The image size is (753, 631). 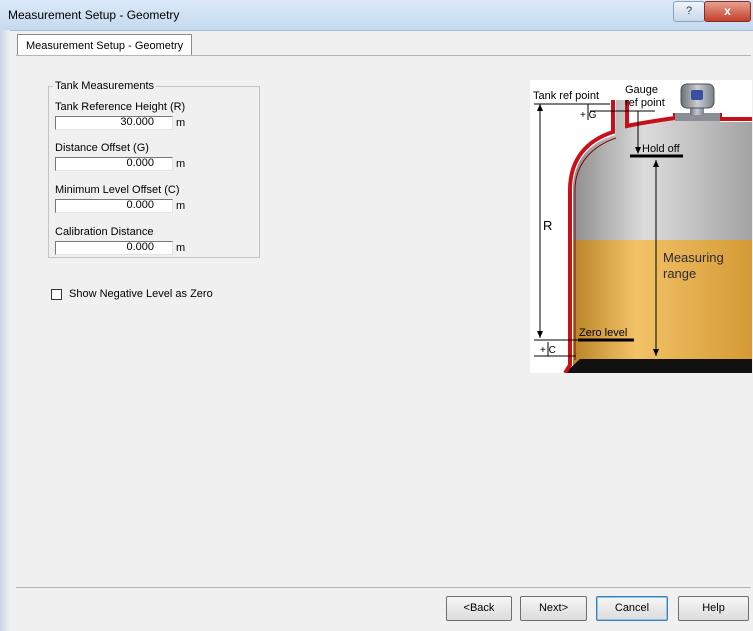 I want to click on r-arrow-top, so click(x=540, y=107).